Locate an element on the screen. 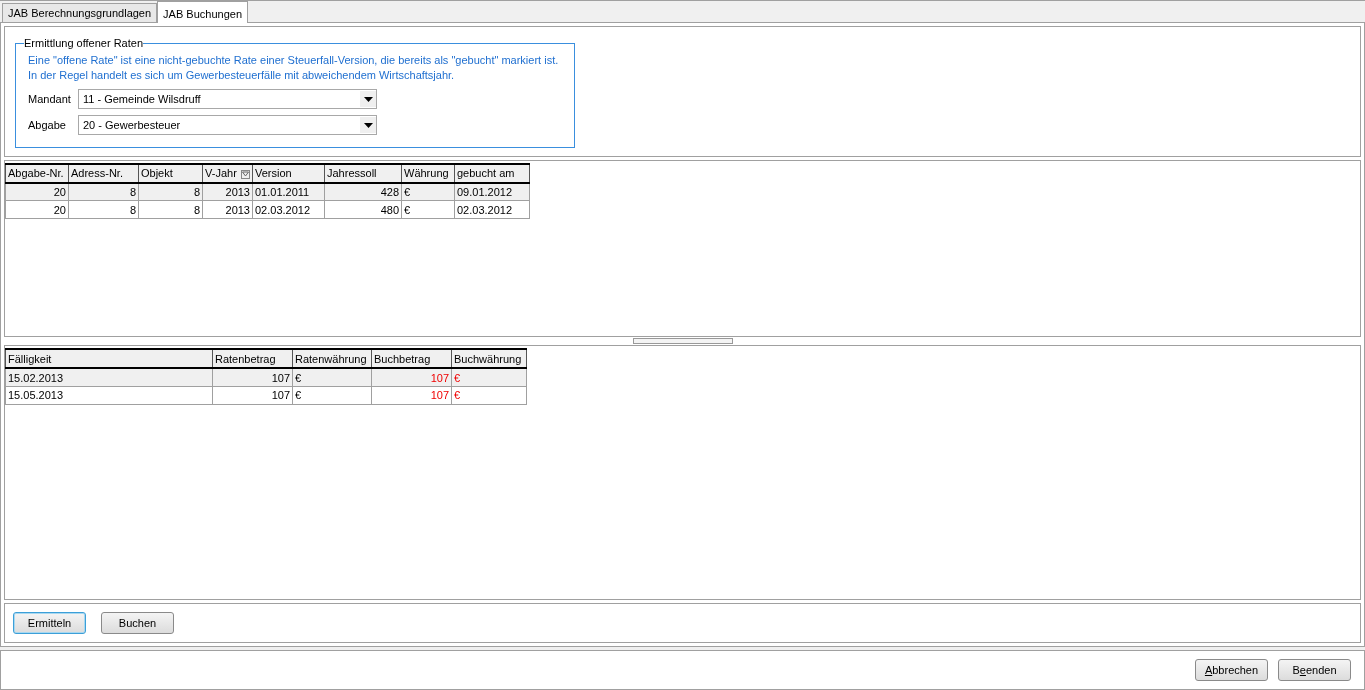 The image size is (1365, 690). action-button: Ermitteln is located at coordinates (49, 623).